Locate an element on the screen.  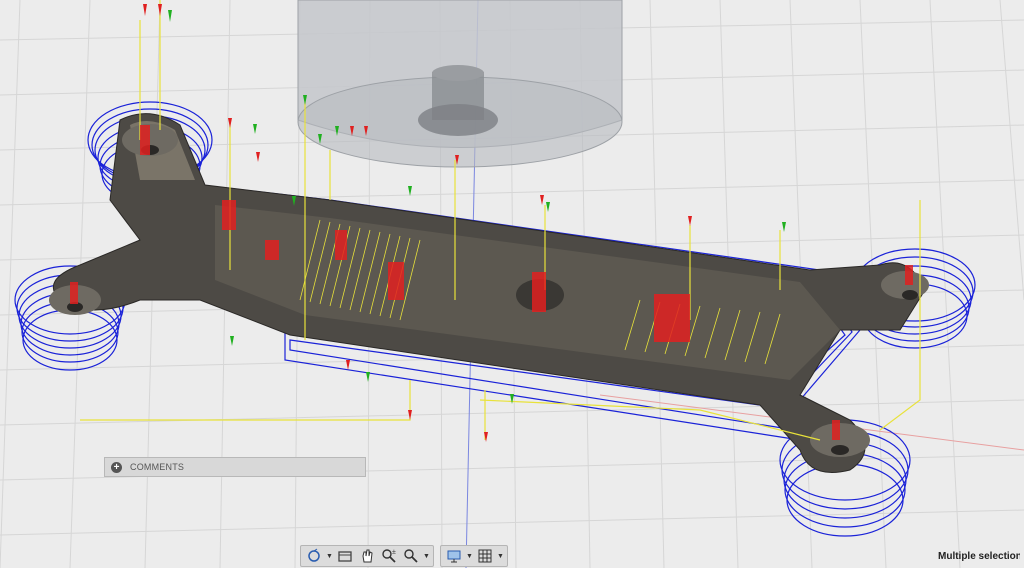
expand-plus-icon: + is located at coordinates (116, 467).